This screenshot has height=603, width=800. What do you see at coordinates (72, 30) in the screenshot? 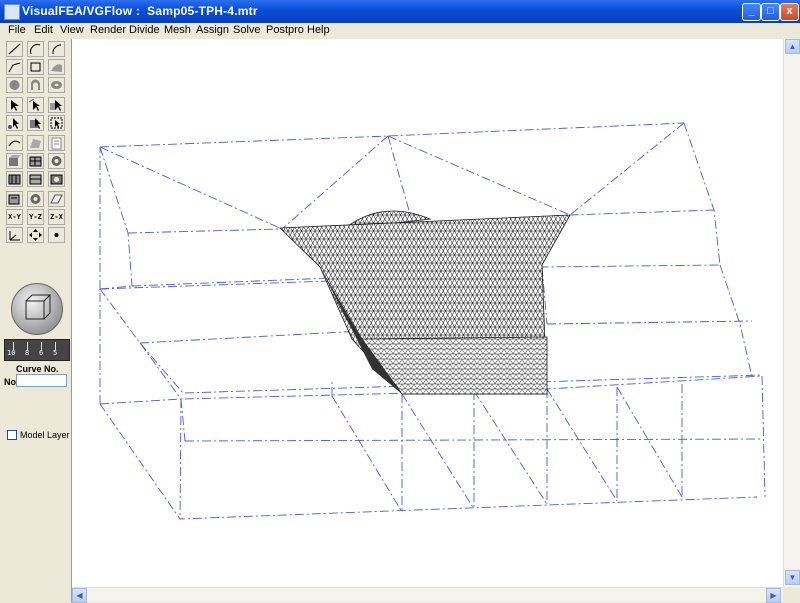
I see `menu-view: View` at bounding box center [72, 30].